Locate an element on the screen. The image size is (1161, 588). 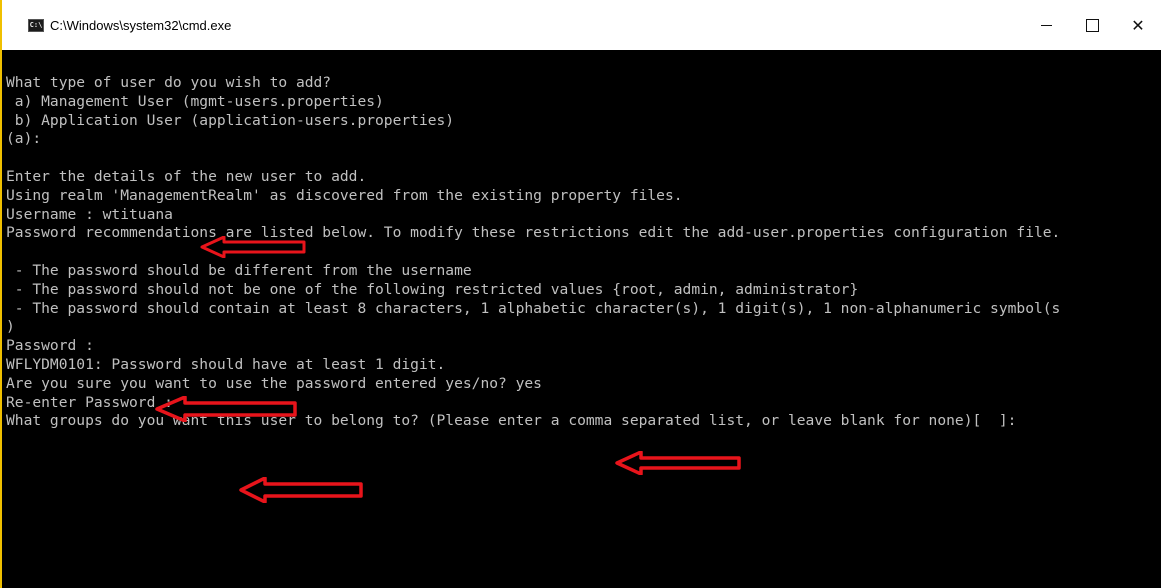
console-line: ) is located at coordinates (10, 327).